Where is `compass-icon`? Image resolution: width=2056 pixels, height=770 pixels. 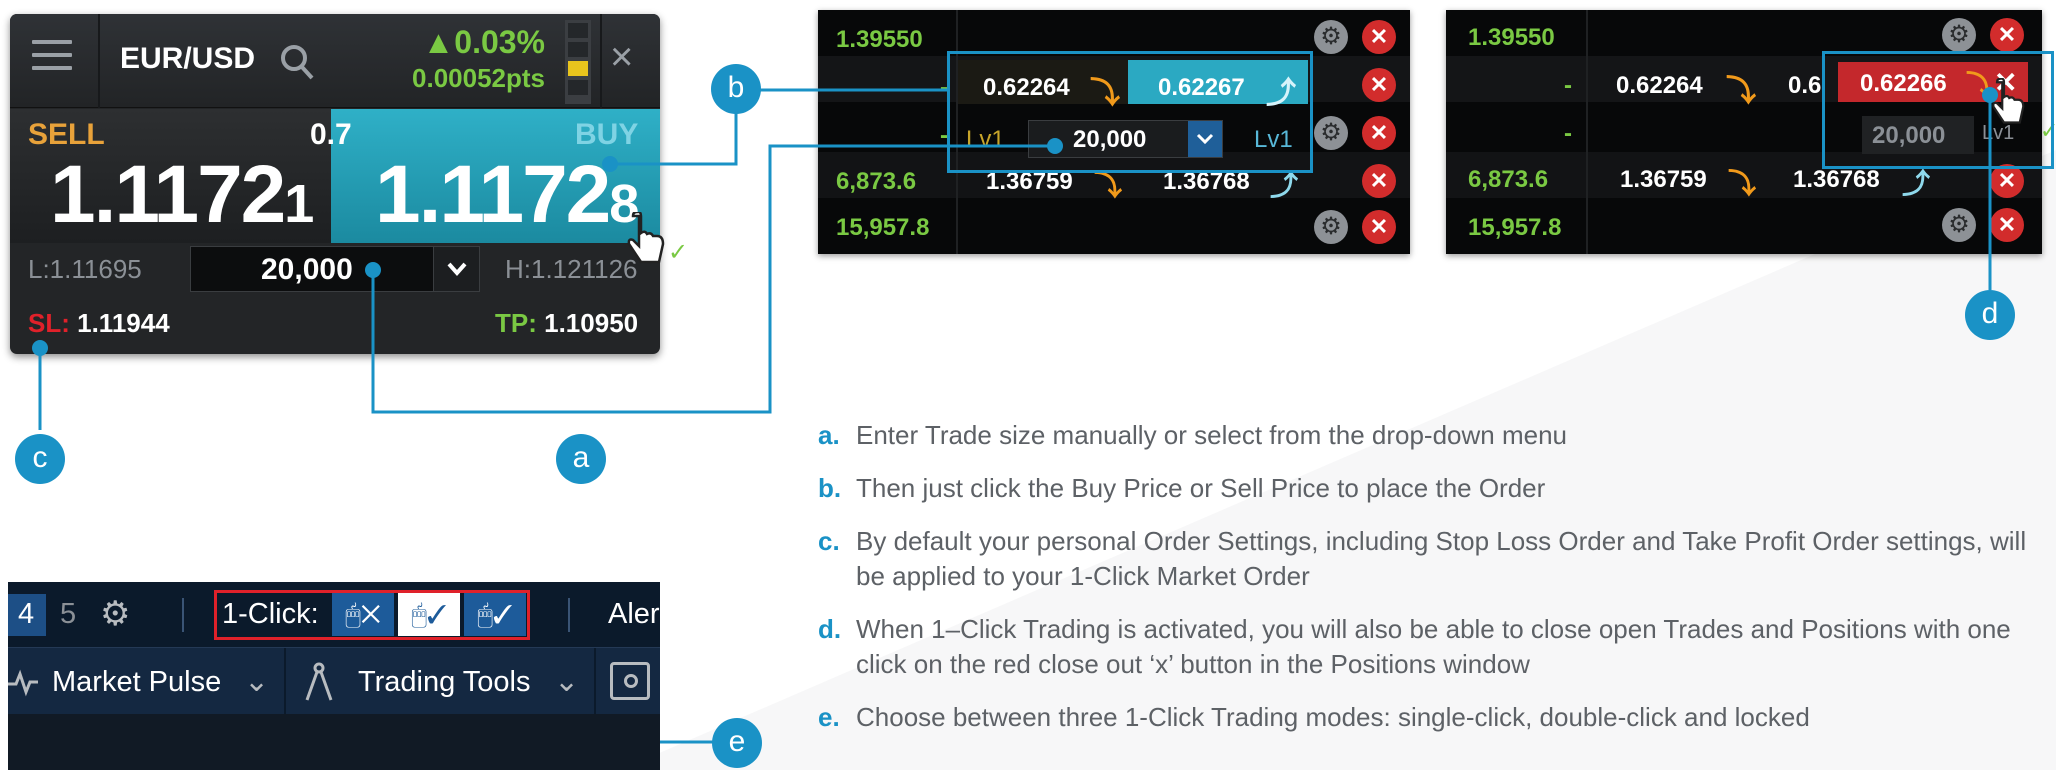
compass-icon is located at coordinates (319, 684).